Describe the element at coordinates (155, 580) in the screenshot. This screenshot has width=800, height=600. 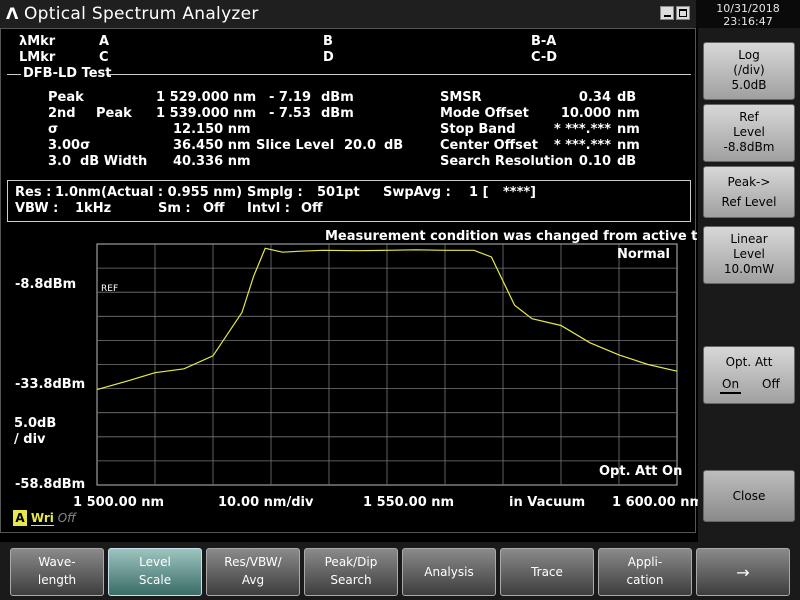
I see `key-line2: Scale` at that location.